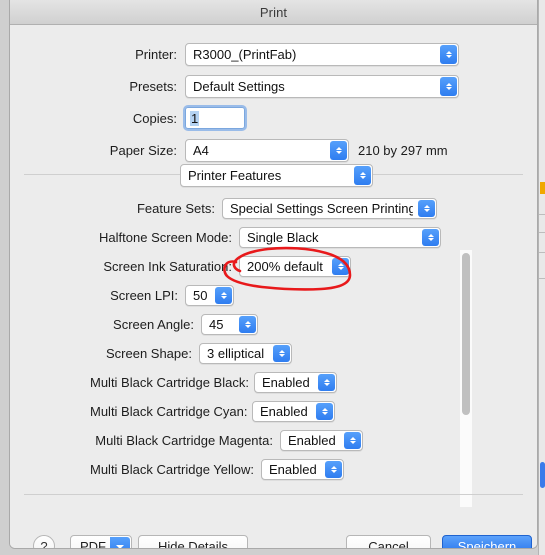 The width and height of the screenshot is (545, 555). Describe the element at coordinates (321, 208) in the screenshot. I see `feature-sets-select-value: Special Settings Screen Printing` at that location.